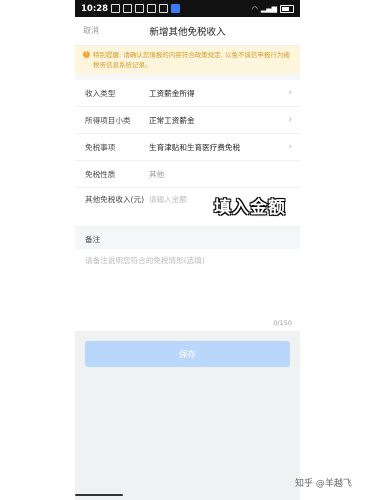  I want to click on income-type-label: 收入类型, so click(100, 93).